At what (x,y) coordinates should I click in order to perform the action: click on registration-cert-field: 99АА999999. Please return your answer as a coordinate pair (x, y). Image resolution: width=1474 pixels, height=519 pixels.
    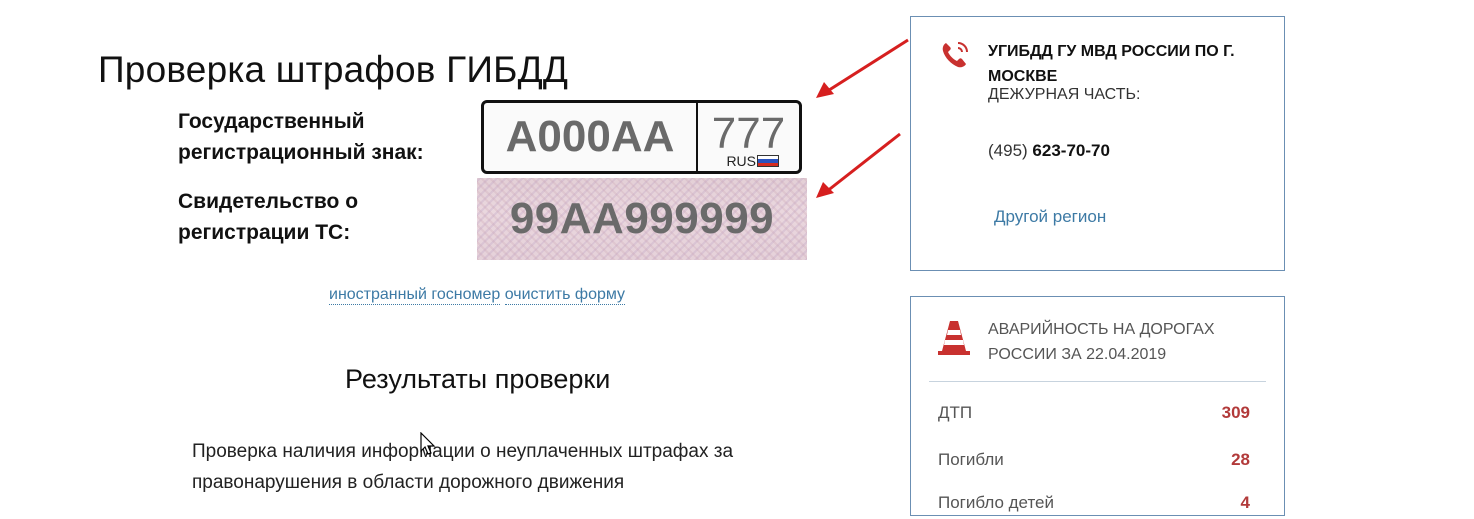
    Looking at the image, I should click on (642, 219).